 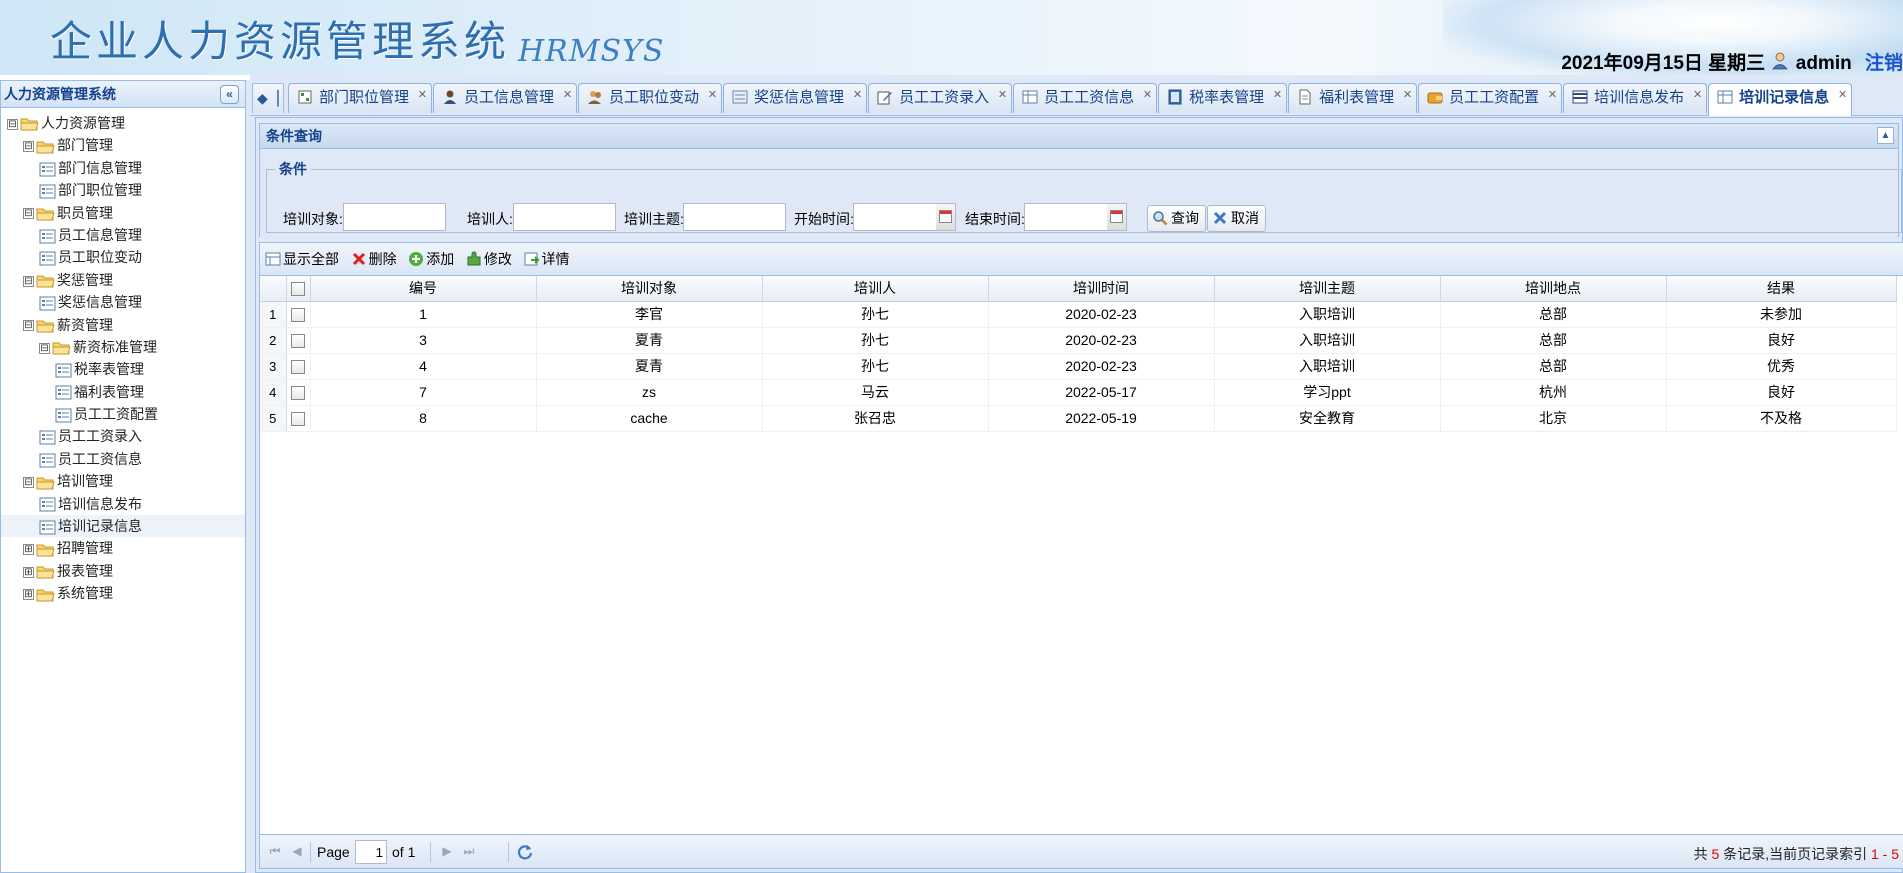 I want to click on tab-9: 员工工资配置 ✕, so click(x=1490, y=97).